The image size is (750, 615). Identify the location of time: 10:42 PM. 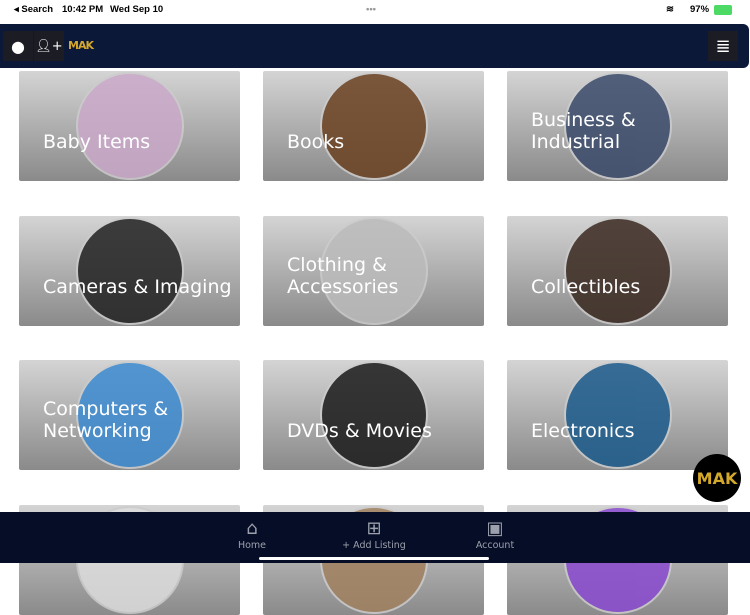
(83, 9).